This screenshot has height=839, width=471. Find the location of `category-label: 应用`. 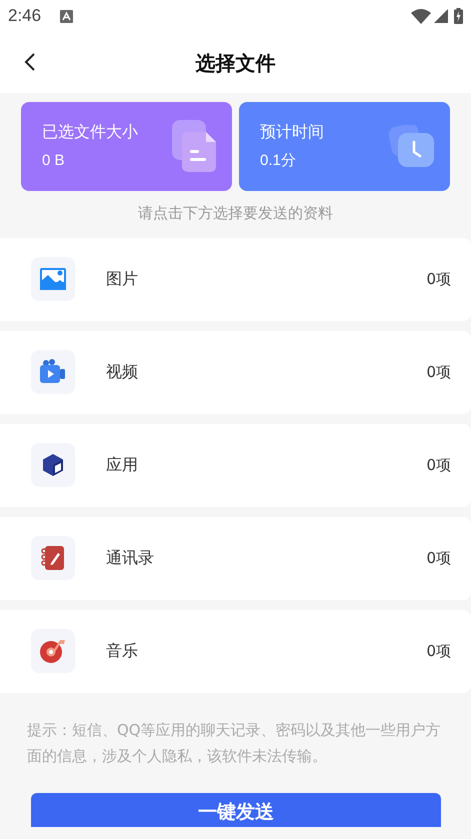

category-label: 应用 is located at coordinates (122, 465).